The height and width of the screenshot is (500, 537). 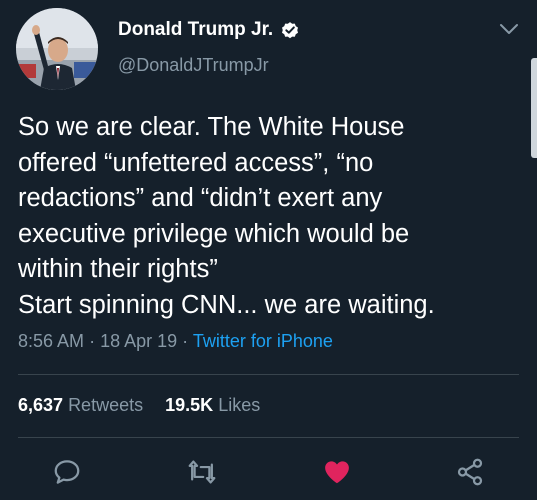 What do you see at coordinates (263, 341) in the screenshot?
I see `tweet-source-link: Twitter for iPhone` at bounding box center [263, 341].